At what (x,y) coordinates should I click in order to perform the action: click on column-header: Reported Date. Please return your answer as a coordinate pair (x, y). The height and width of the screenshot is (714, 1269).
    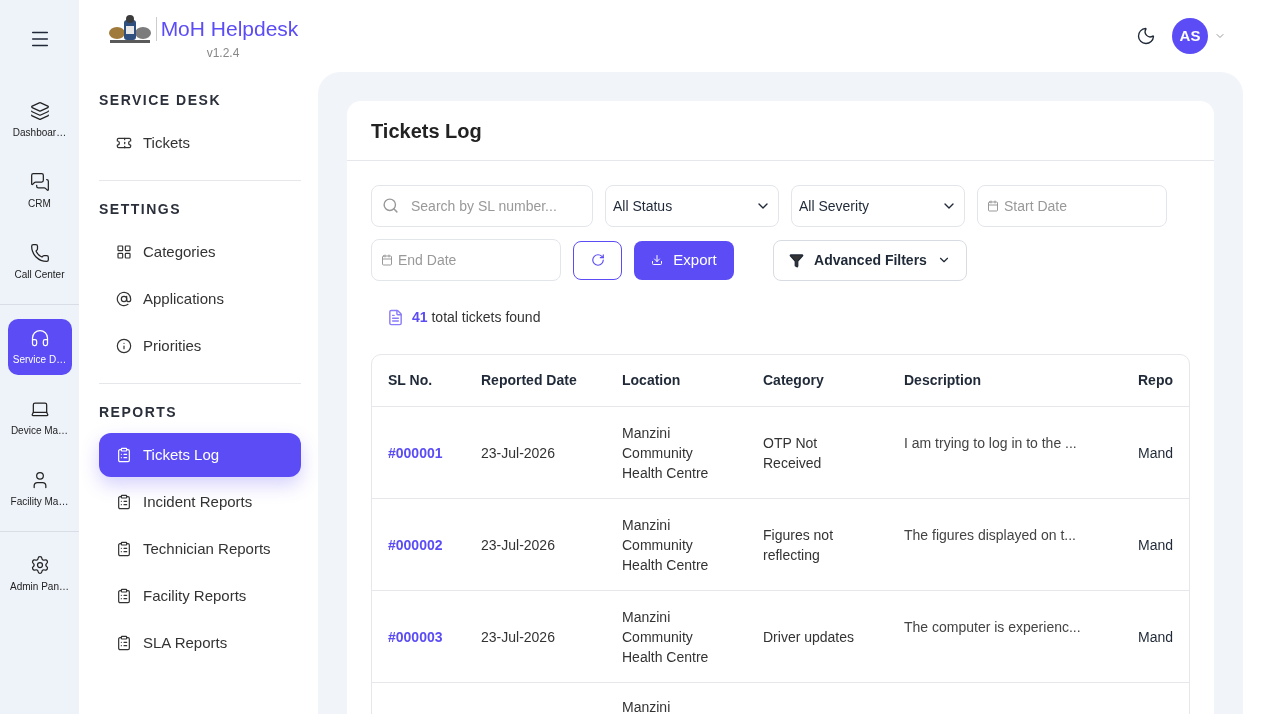
    Looking at the image, I should click on (529, 380).